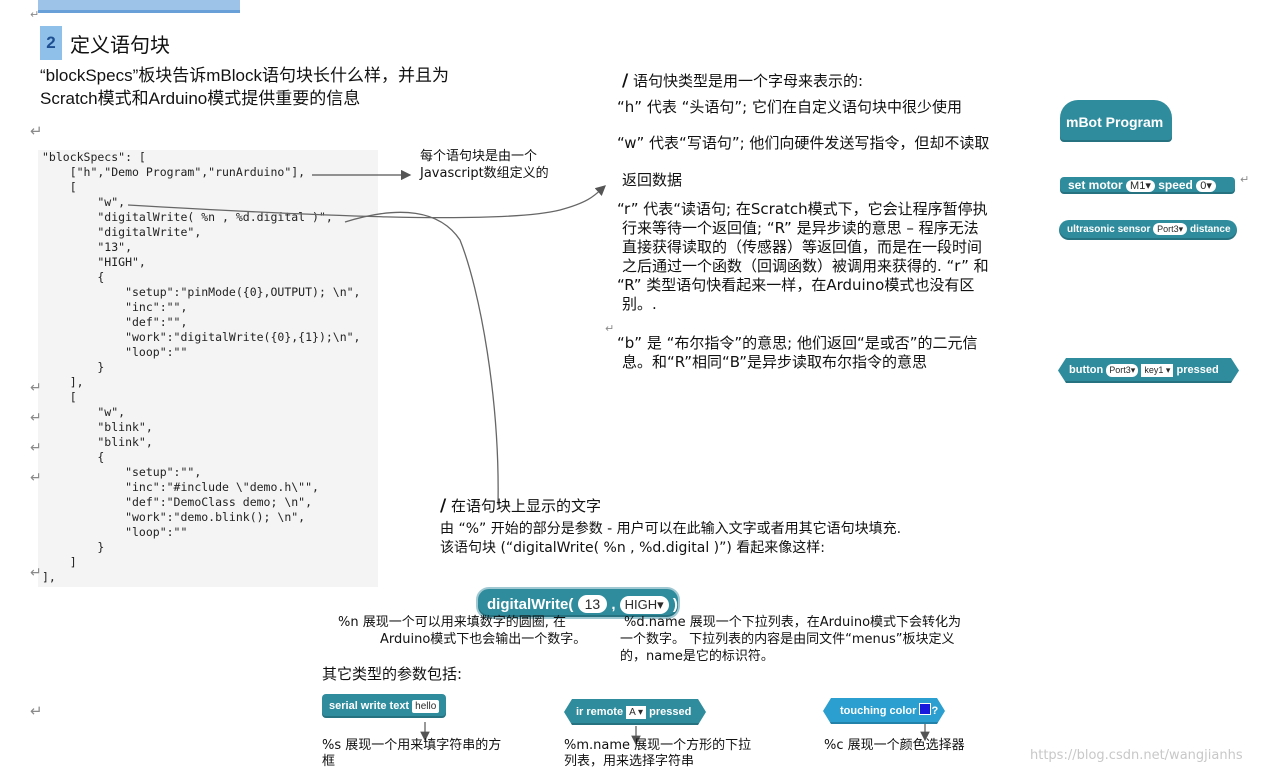 Image resolution: width=1265 pixels, height=772 pixels. Describe the element at coordinates (894, 745) in the screenshot. I see `note-c-1: %c 展现一个颜色选择器` at that location.